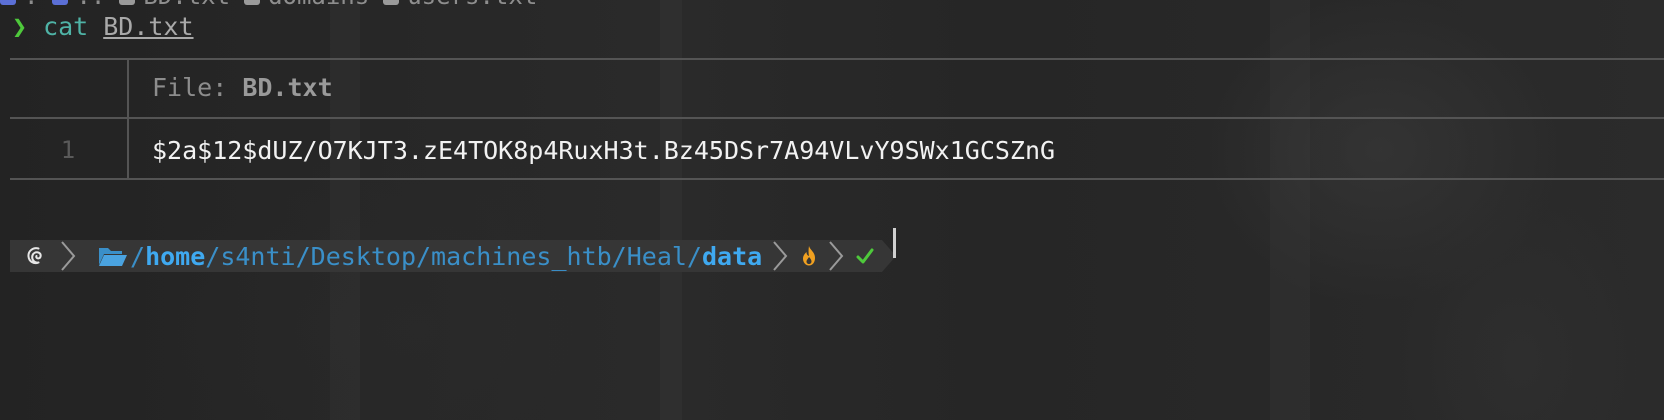 The image size is (1664, 420). Describe the element at coordinates (66, 26) in the screenshot. I see `command-name: cat` at that location.